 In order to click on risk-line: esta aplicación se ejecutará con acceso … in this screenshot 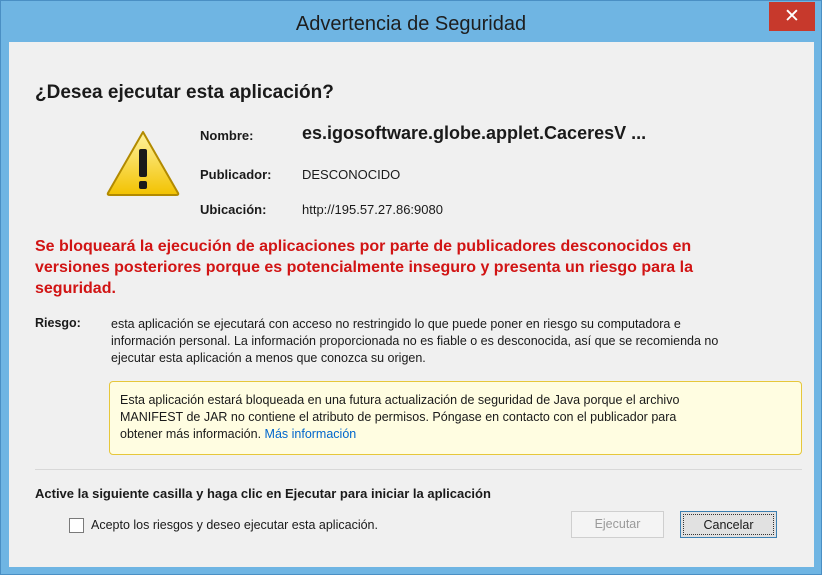, I will do `click(396, 324)`.